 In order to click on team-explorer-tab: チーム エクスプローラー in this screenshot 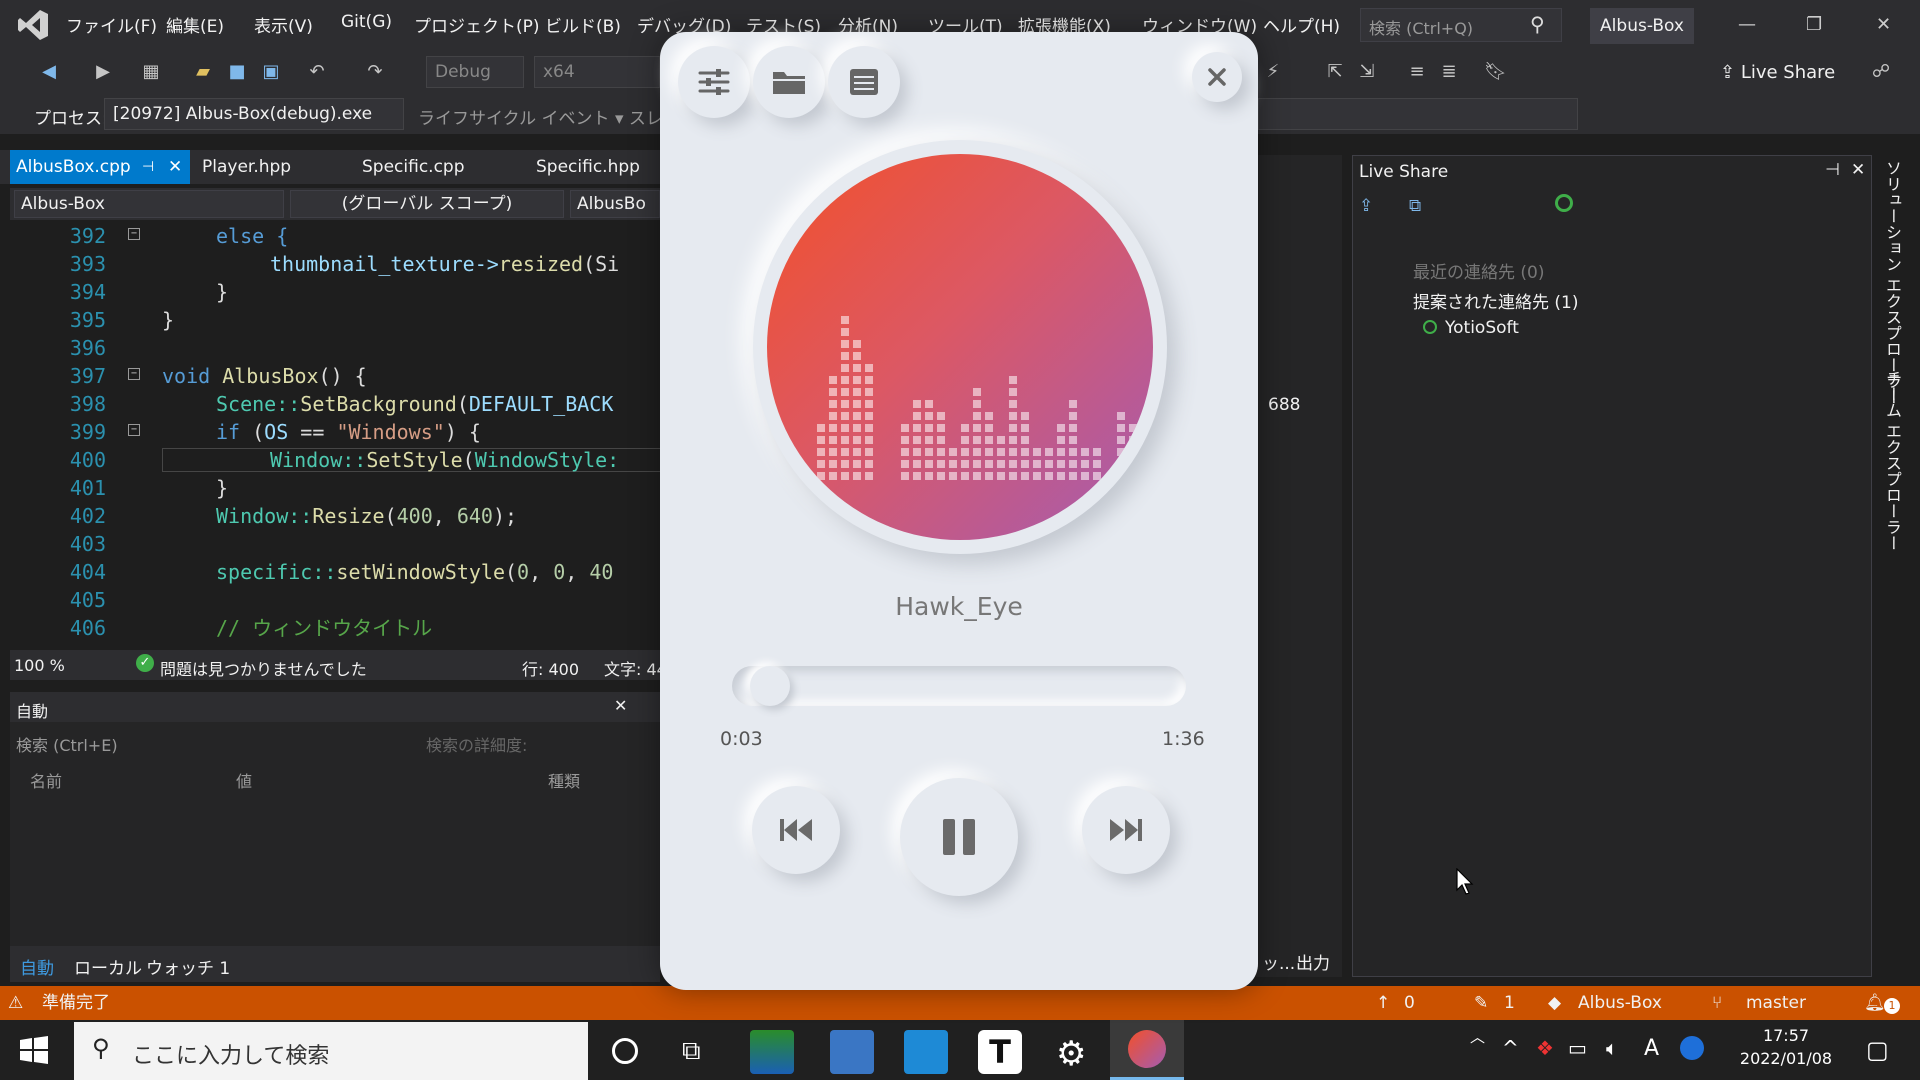, I will do `click(1892, 460)`.